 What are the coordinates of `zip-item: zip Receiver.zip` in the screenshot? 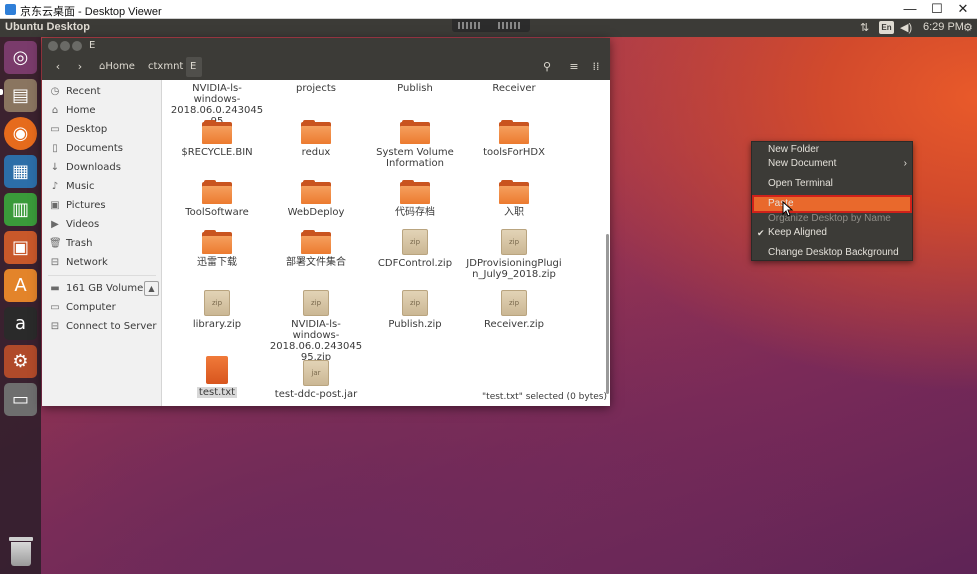 It's located at (514, 310).